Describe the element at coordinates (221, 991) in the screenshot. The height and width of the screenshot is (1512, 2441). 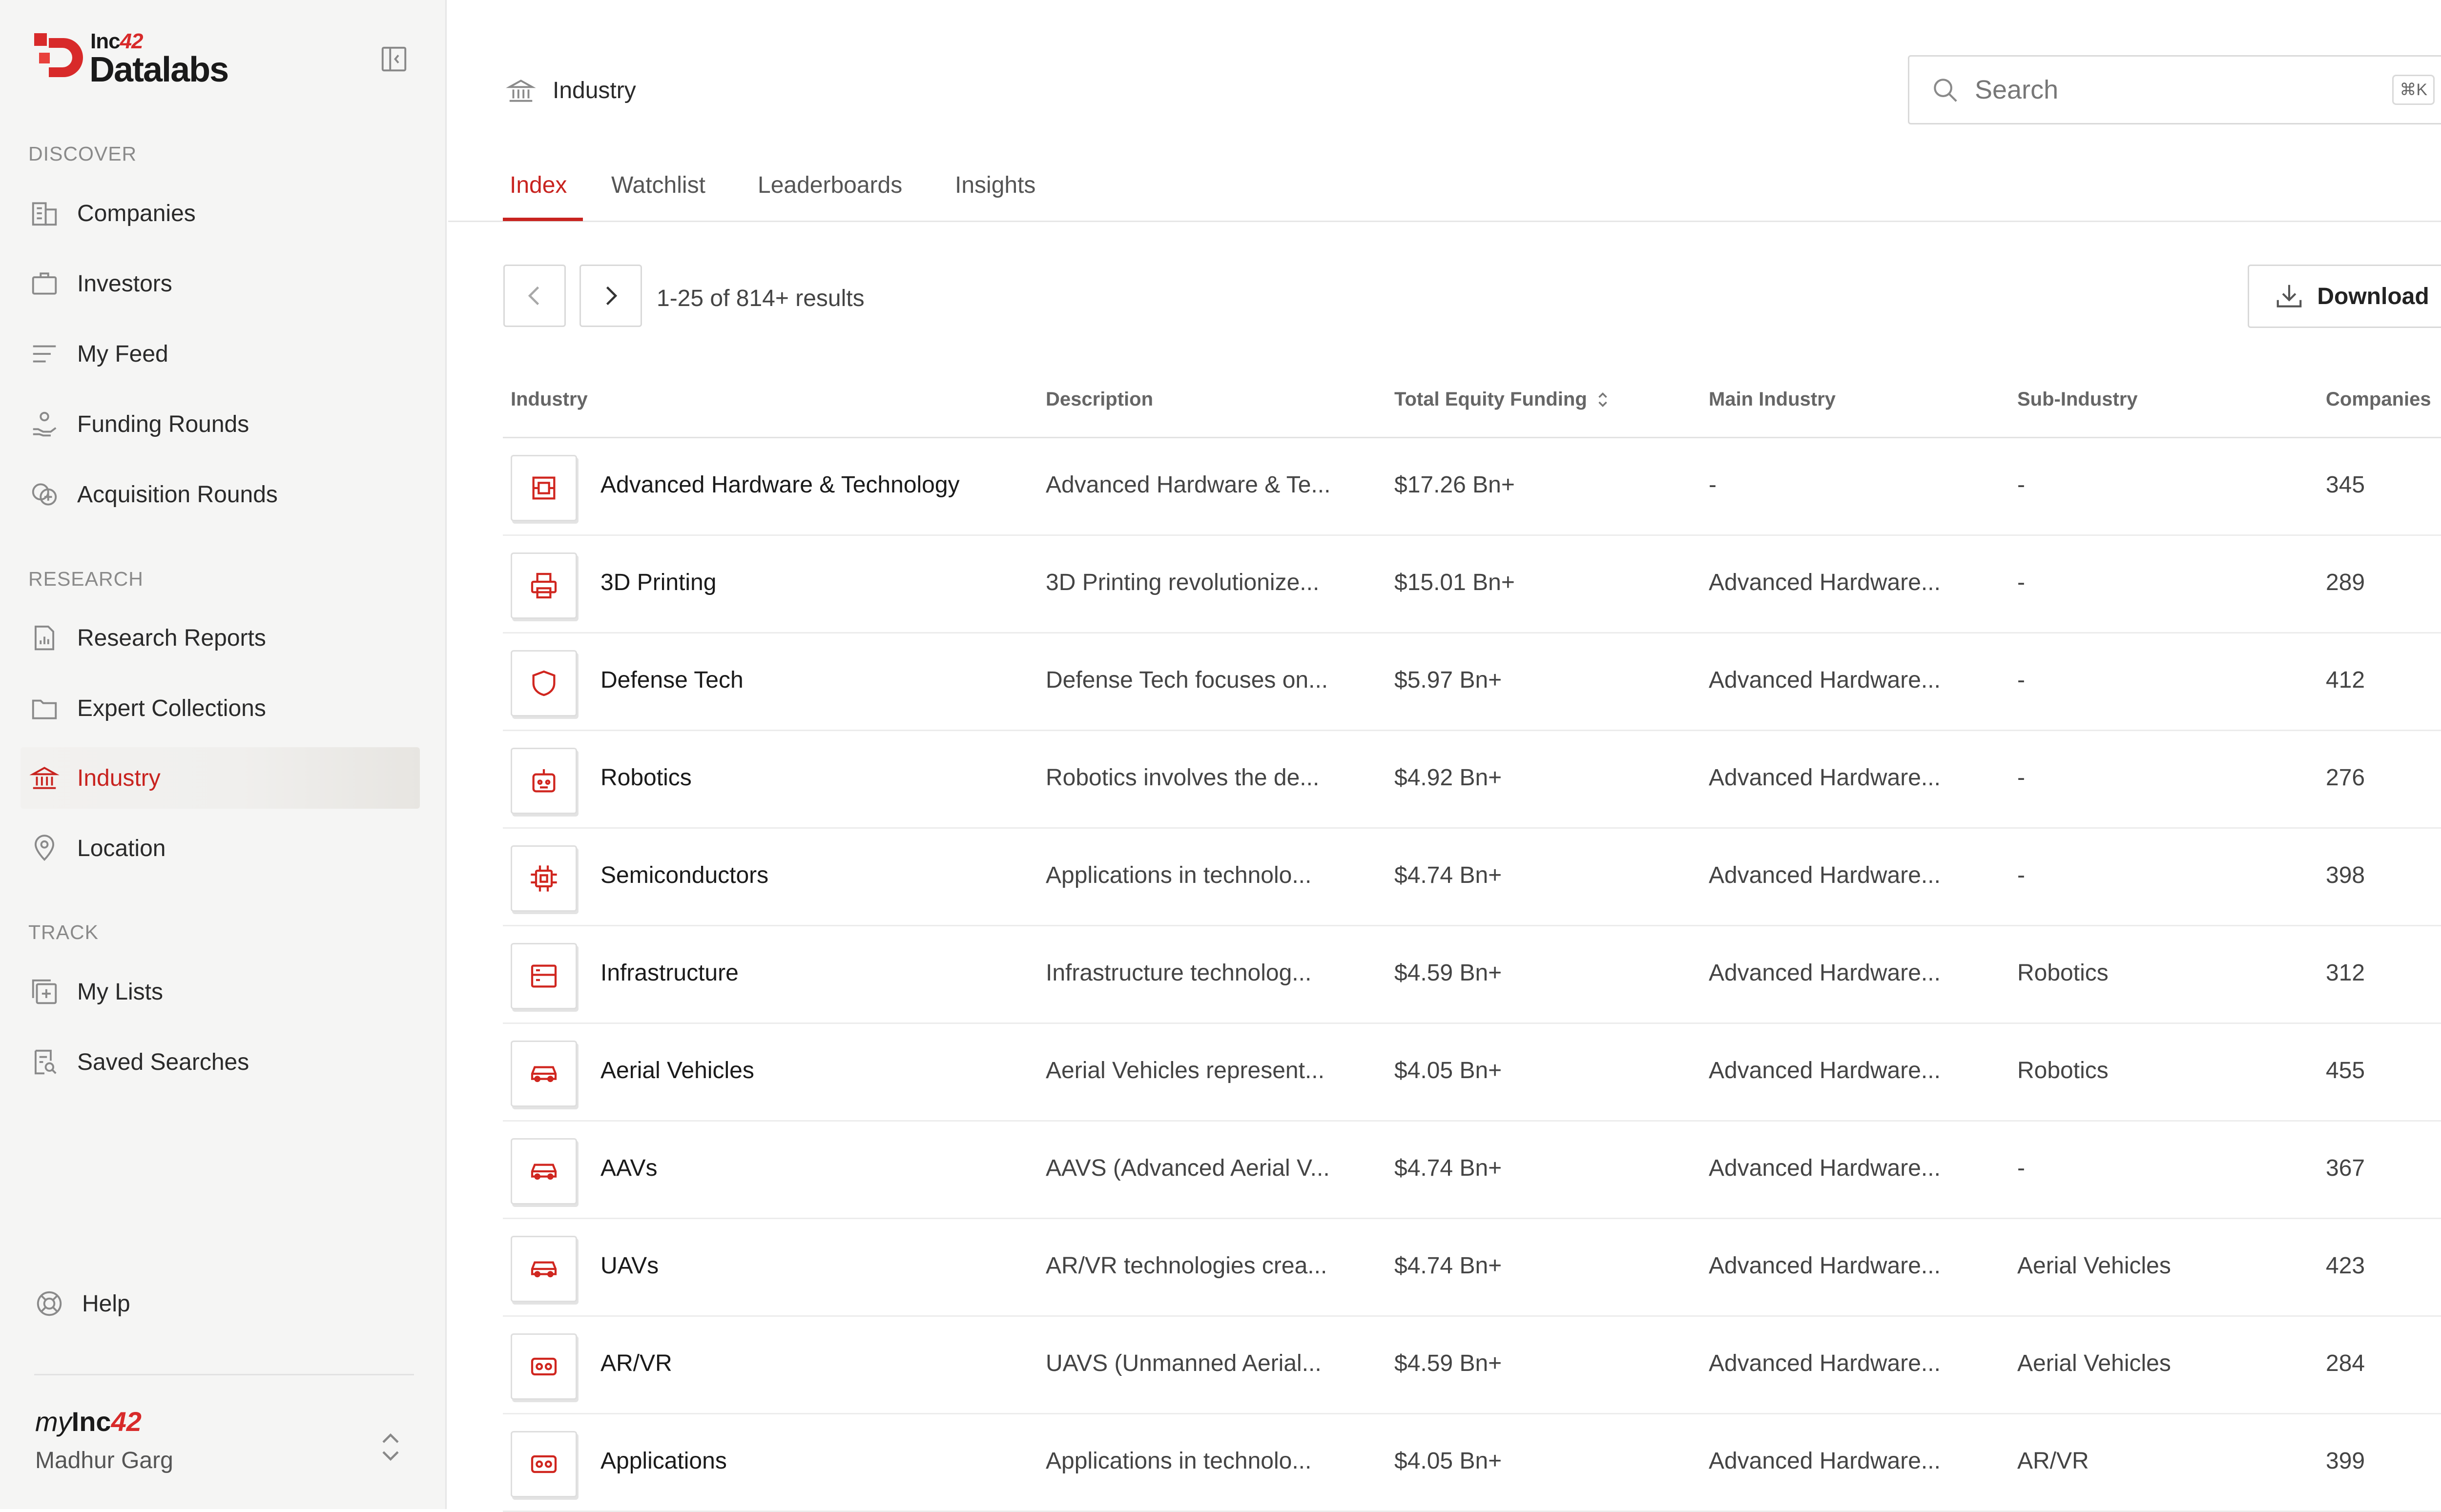
I see `sidebar-item-my-lists: My Lists` at that location.